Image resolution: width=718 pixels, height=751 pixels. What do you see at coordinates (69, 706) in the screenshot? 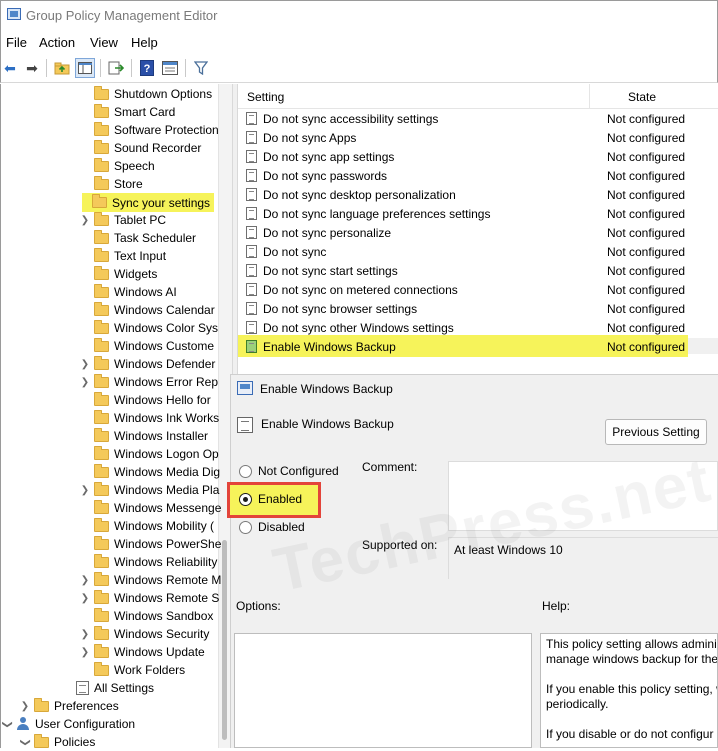
I see `tree-item-preferences: ❯ Preferences` at bounding box center [69, 706].